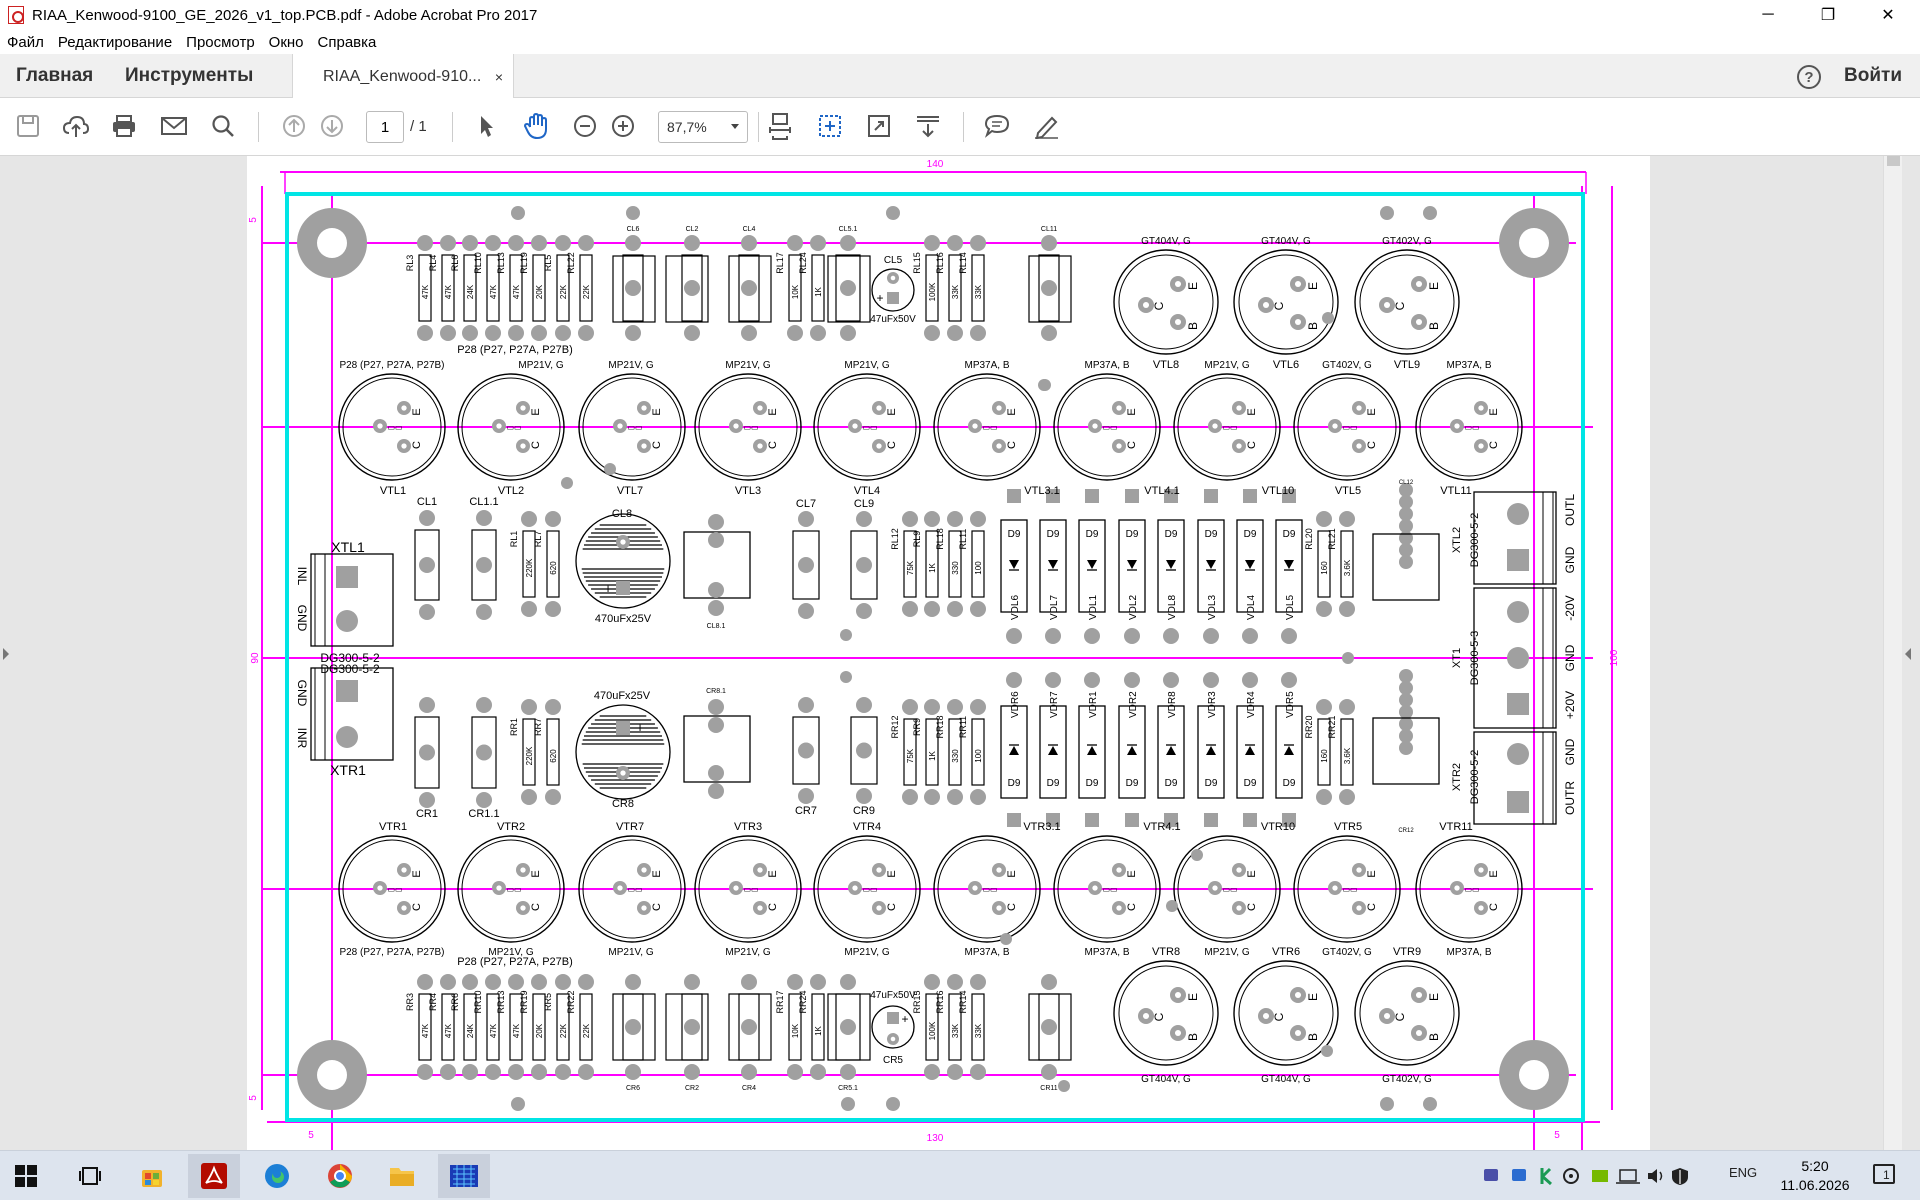  What do you see at coordinates (402, 1176) in the screenshot?
I see `file-explorer-icon` at bounding box center [402, 1176].